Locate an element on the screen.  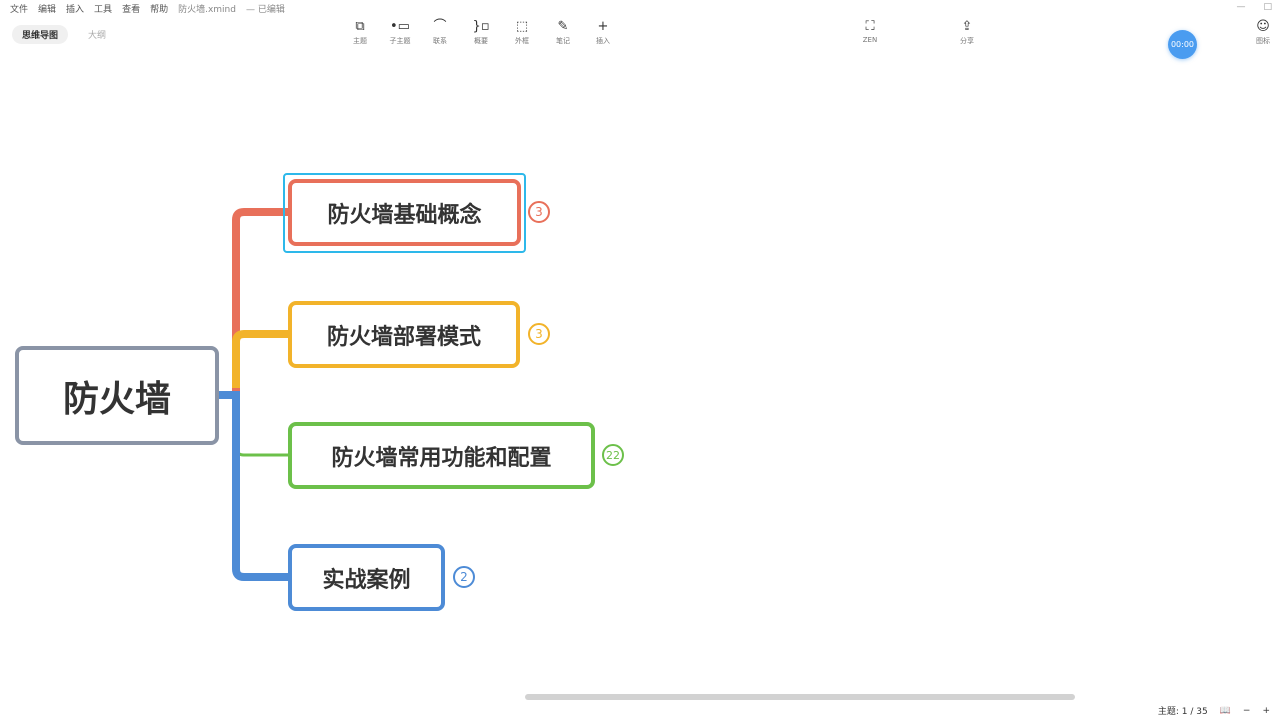
collapsed-count-badge-1: 3 is located at coordinates (539, 212).